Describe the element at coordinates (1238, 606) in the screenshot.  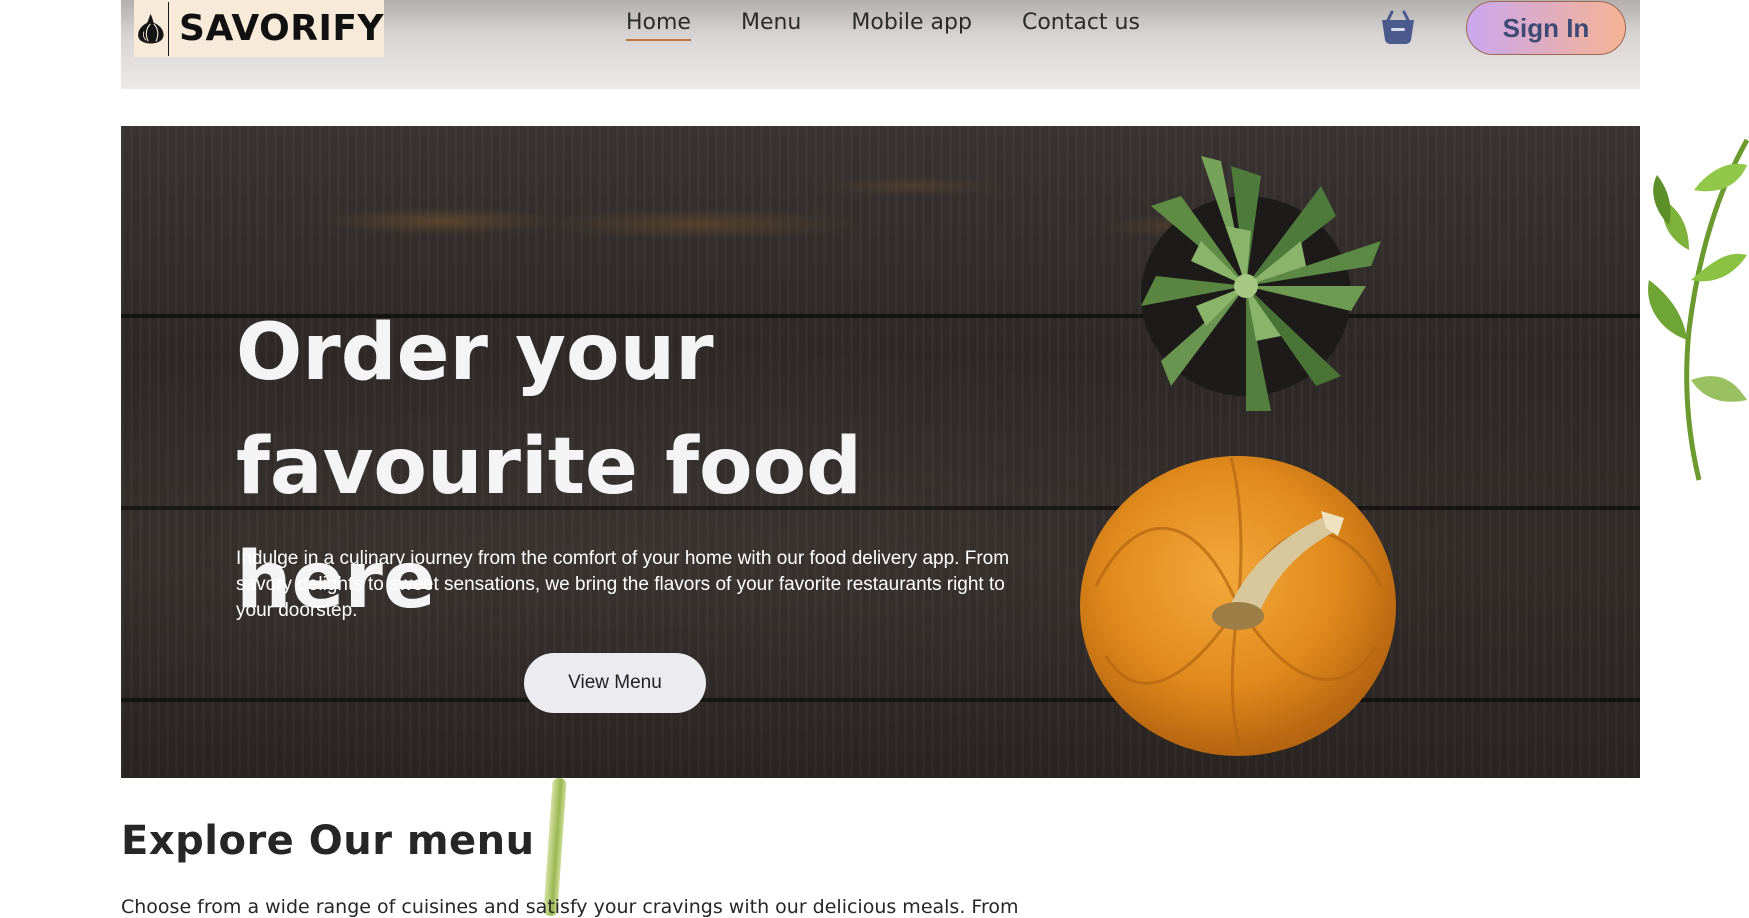
I see `pumpkin-image` at that location.